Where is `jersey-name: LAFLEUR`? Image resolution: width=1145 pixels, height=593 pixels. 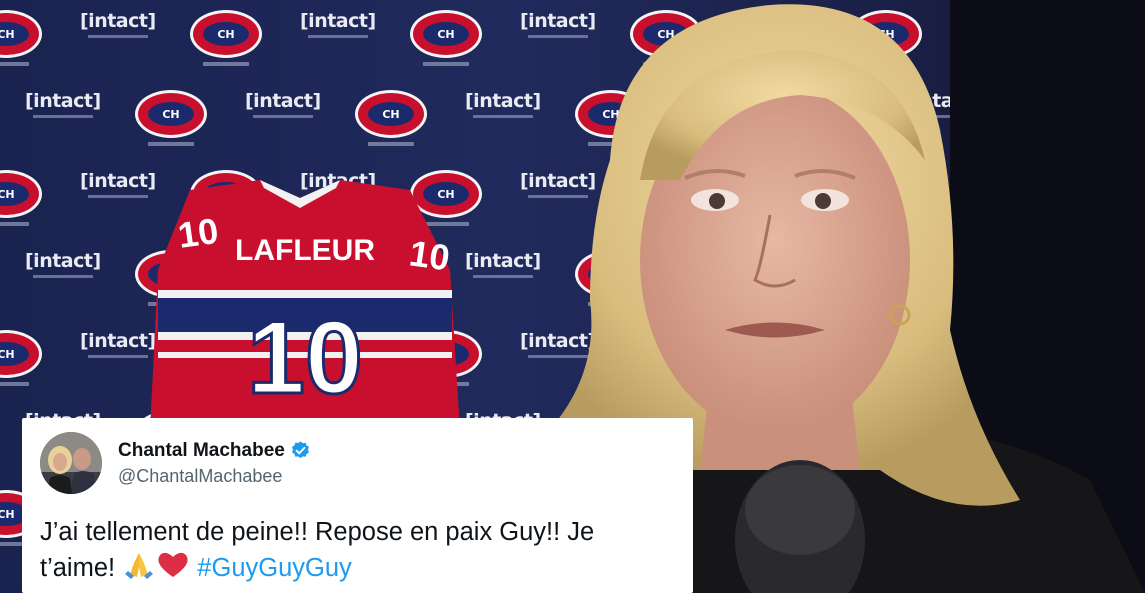 jersey-name: LAFLEUR is located at coordinates (305, 250).